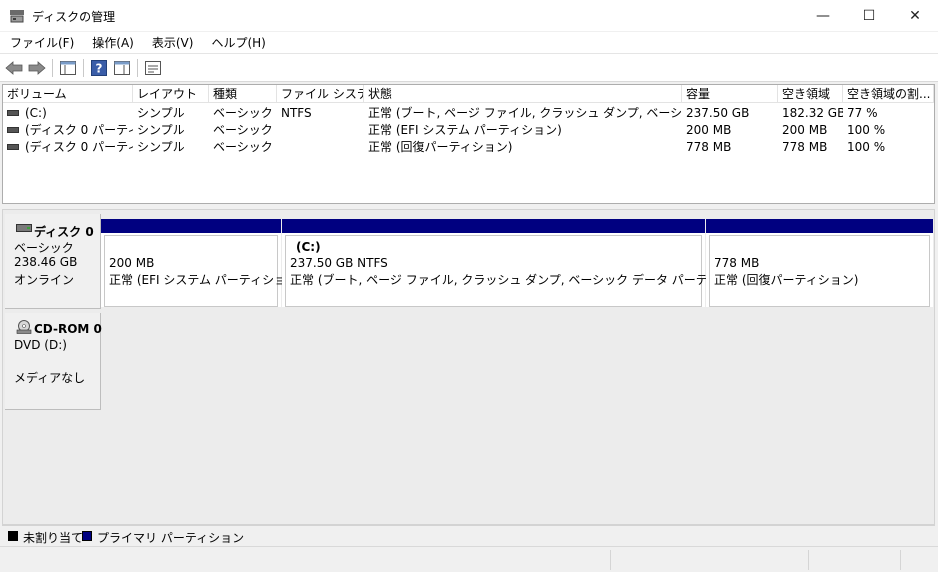 This screenshot has width=938, height=572. Describe the element at coordinates (44, 248) in the screenshot. I see `disk-type: ベーシック` at that location.